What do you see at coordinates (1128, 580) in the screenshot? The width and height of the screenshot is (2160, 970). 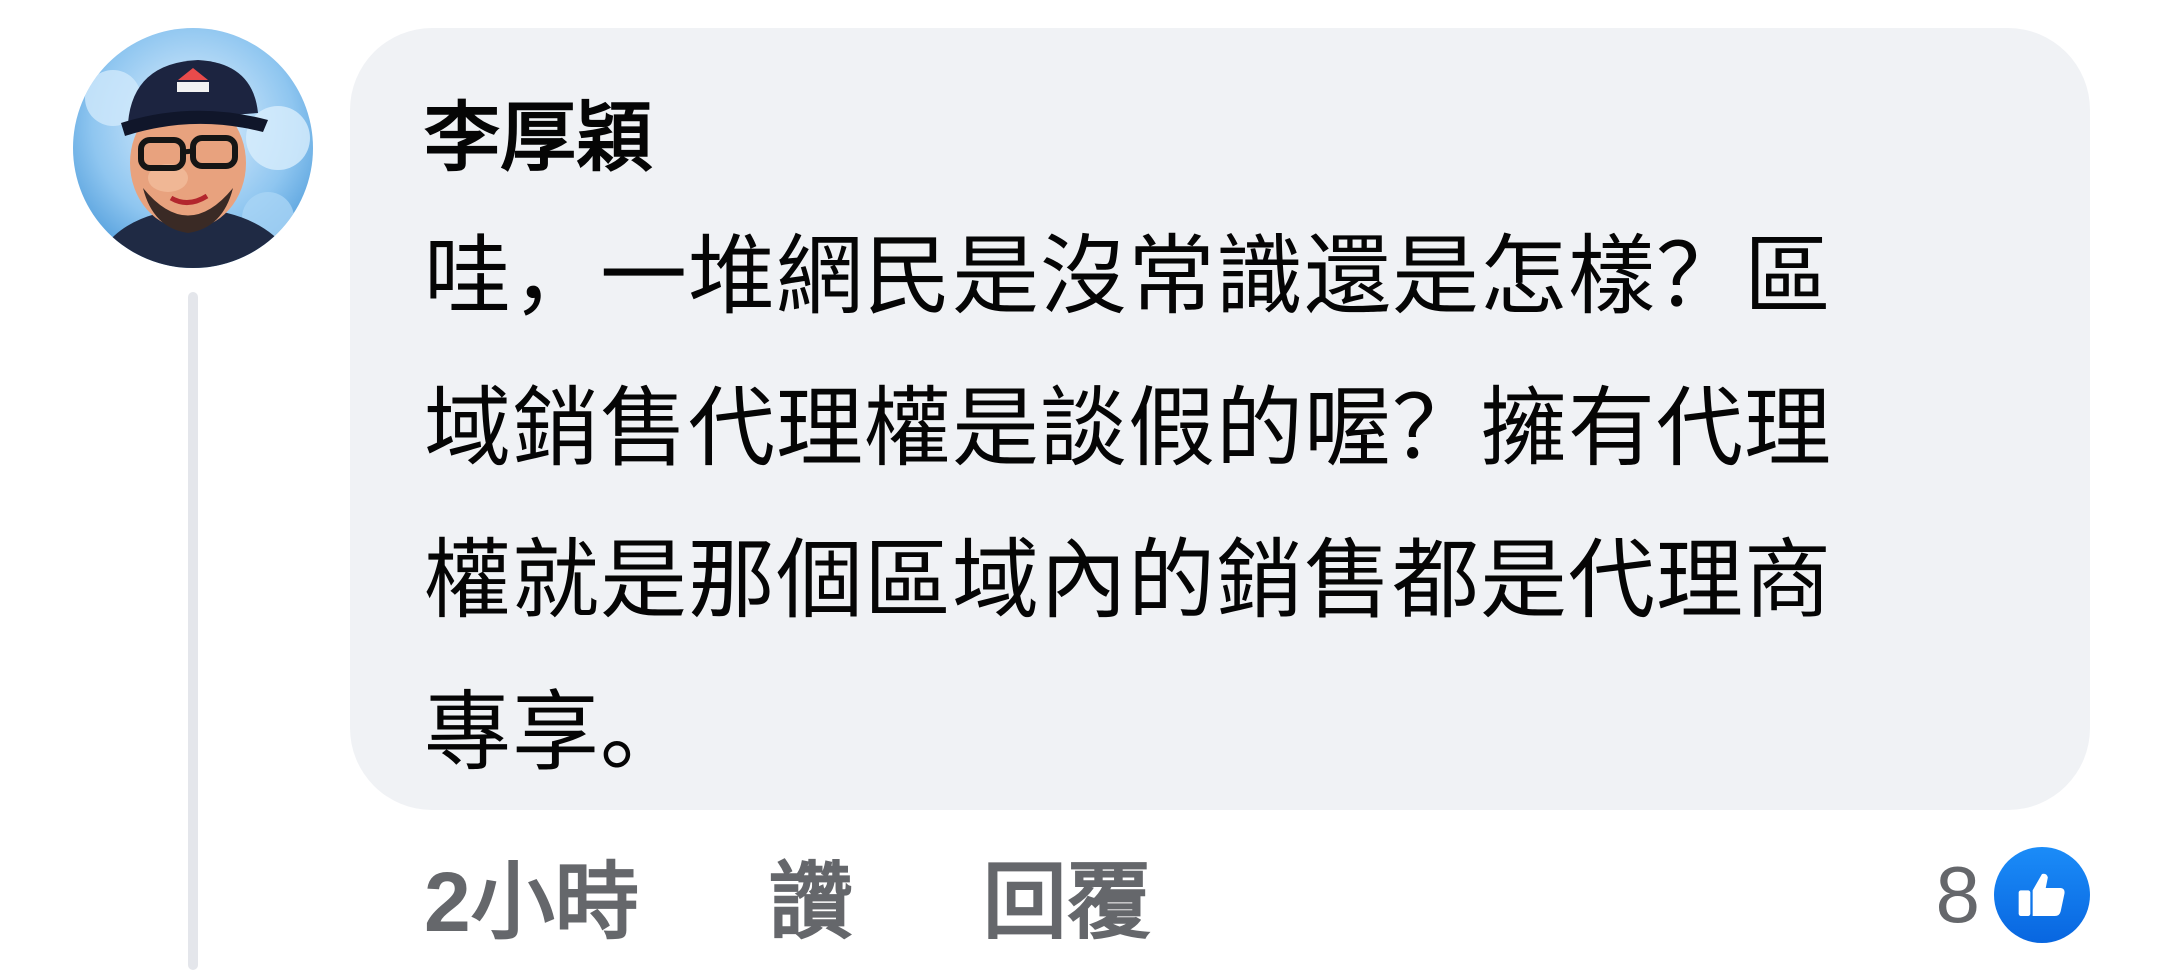 I see `comment-text-line: 權就是那個區域內的銷售都是代理商` at bounding box center [1128, 580].